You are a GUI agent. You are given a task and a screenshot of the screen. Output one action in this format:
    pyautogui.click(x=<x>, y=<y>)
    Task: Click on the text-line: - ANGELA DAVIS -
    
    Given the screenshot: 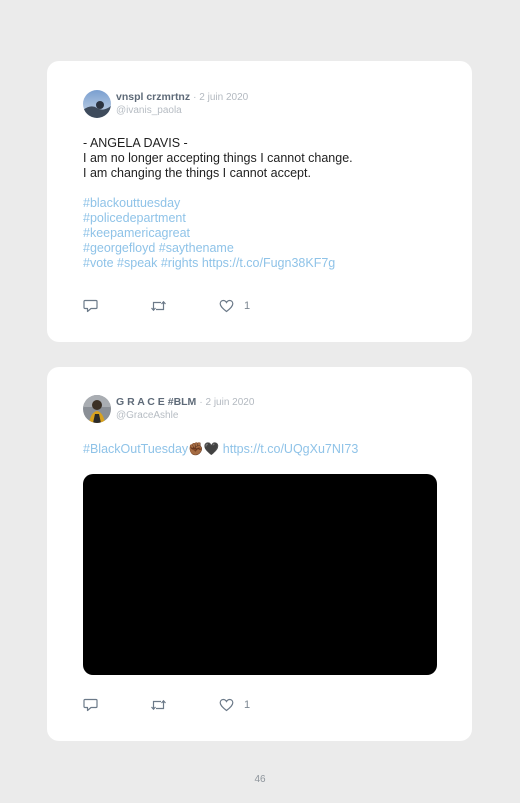 What is the action you would take?
    pyautogui.click(x=135, y=143)
    